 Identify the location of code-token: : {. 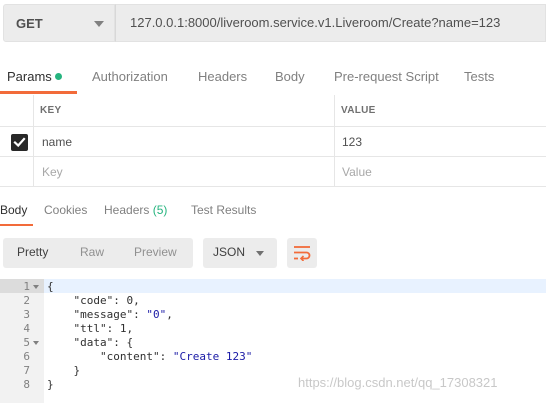
(123, 342).